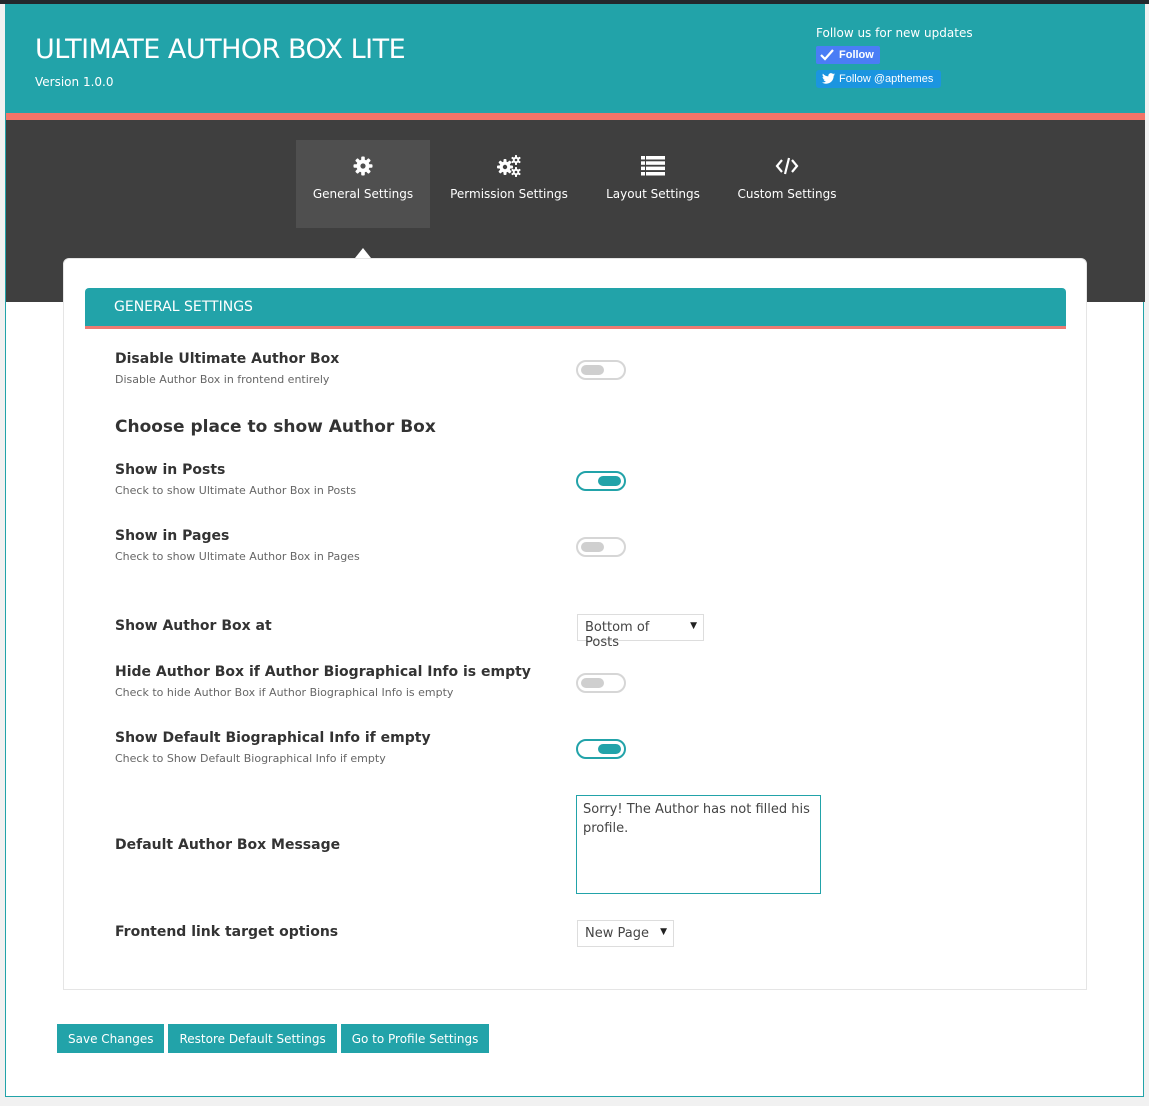  I want to click on tab-custom-settings: Custom Settings, so click(787, 184).